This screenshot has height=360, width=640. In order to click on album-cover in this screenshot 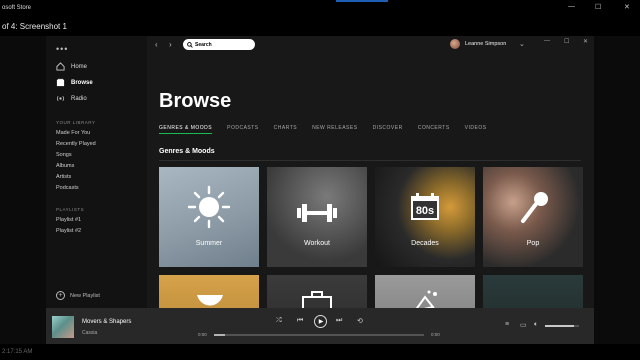, I will do `click(63, 327)`.